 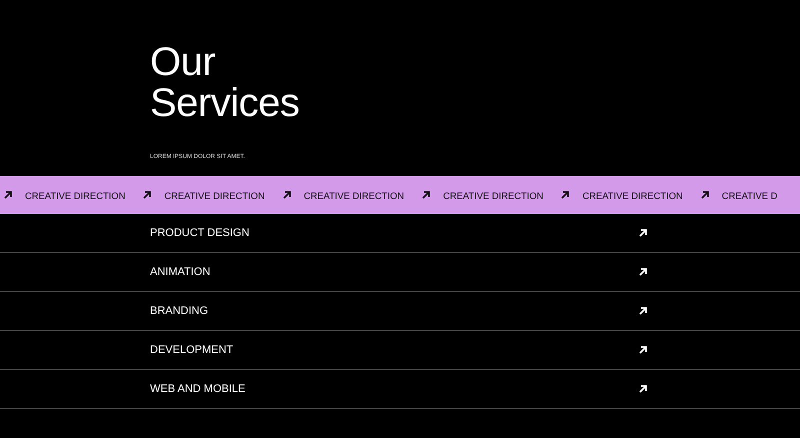 What do you see at coordinates (394, 311) in the screenshot?
I see `service-label: BRANDING` at bounding box center [394, 311].